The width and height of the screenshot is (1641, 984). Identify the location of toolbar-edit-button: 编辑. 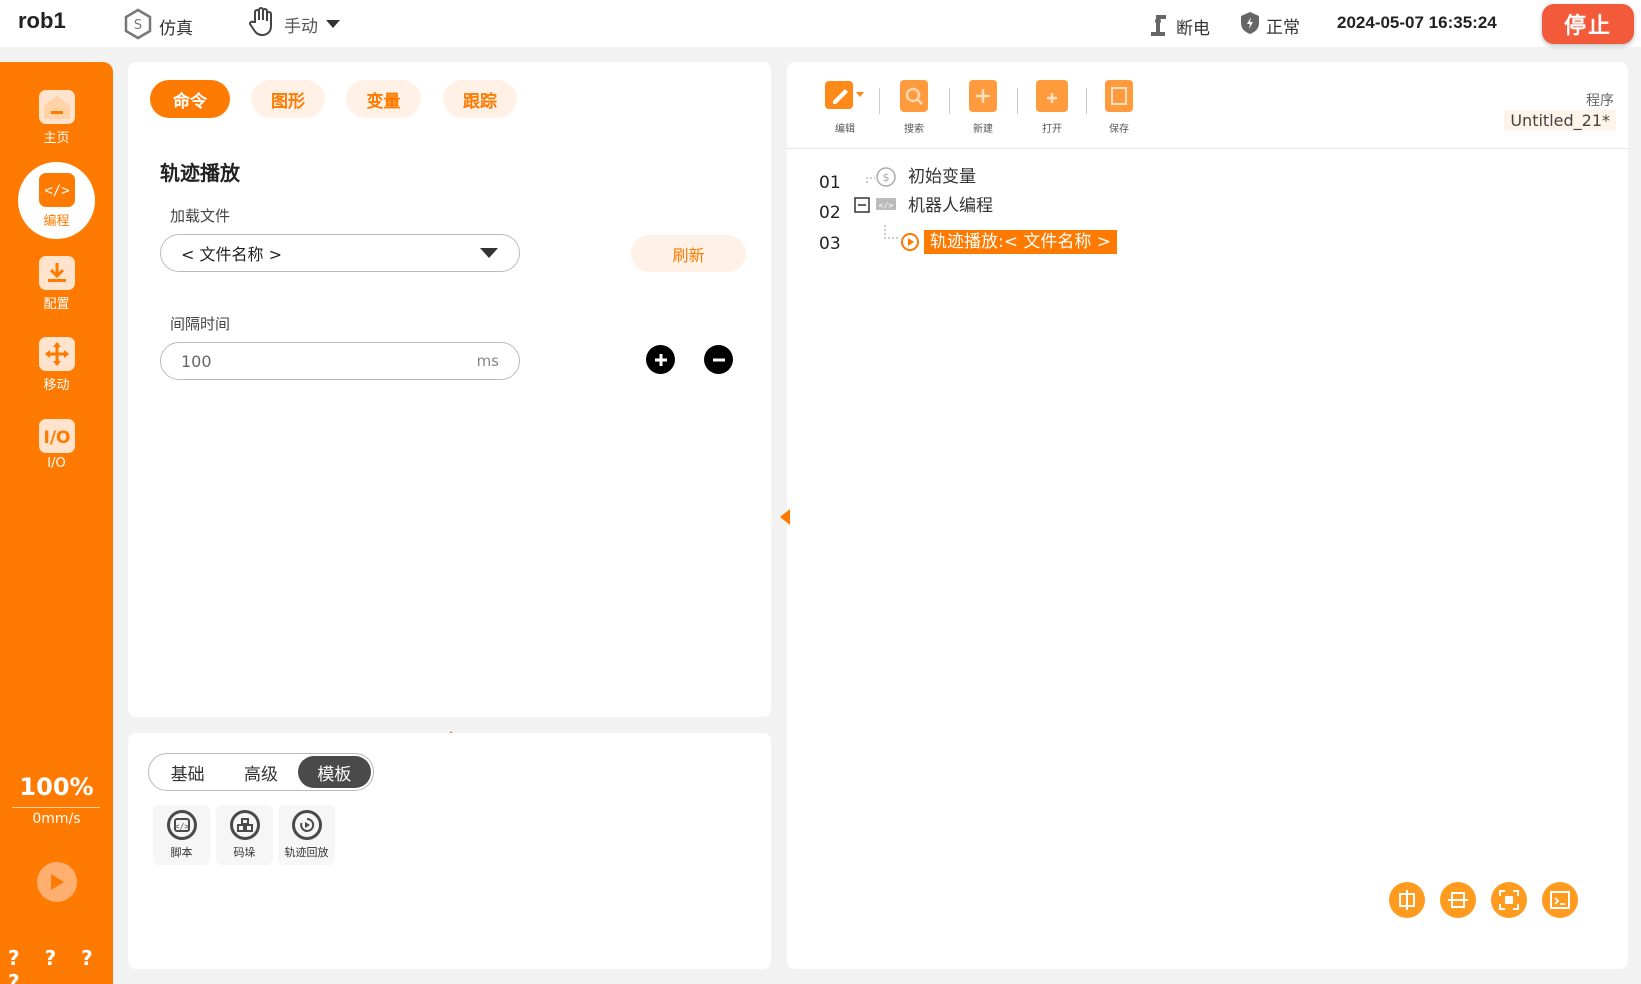
(845, 107).